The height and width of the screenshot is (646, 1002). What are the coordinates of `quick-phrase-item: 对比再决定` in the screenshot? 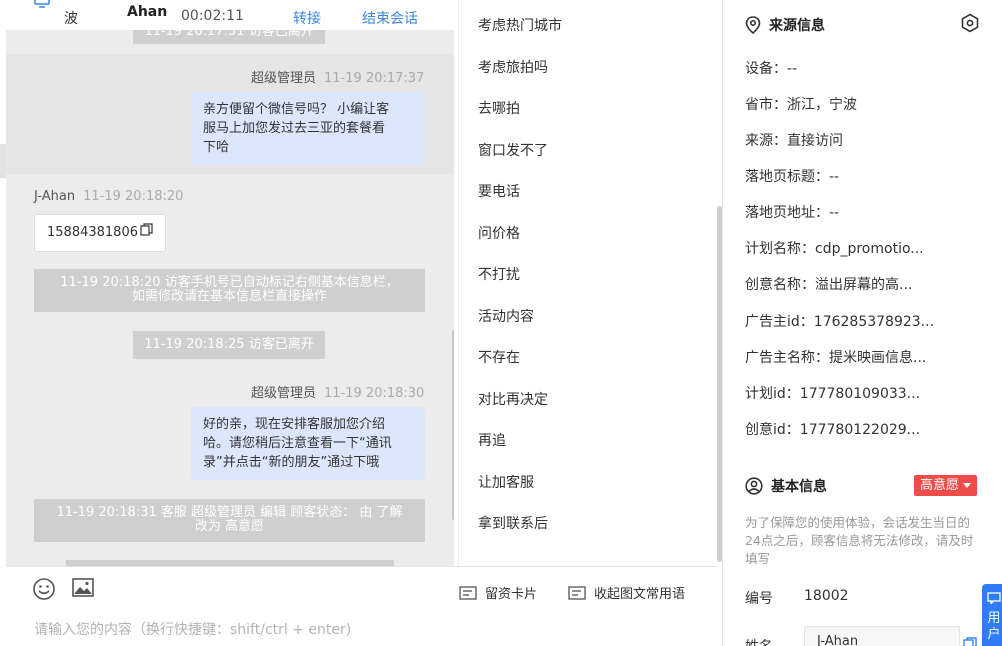 It's located at (513, 399).